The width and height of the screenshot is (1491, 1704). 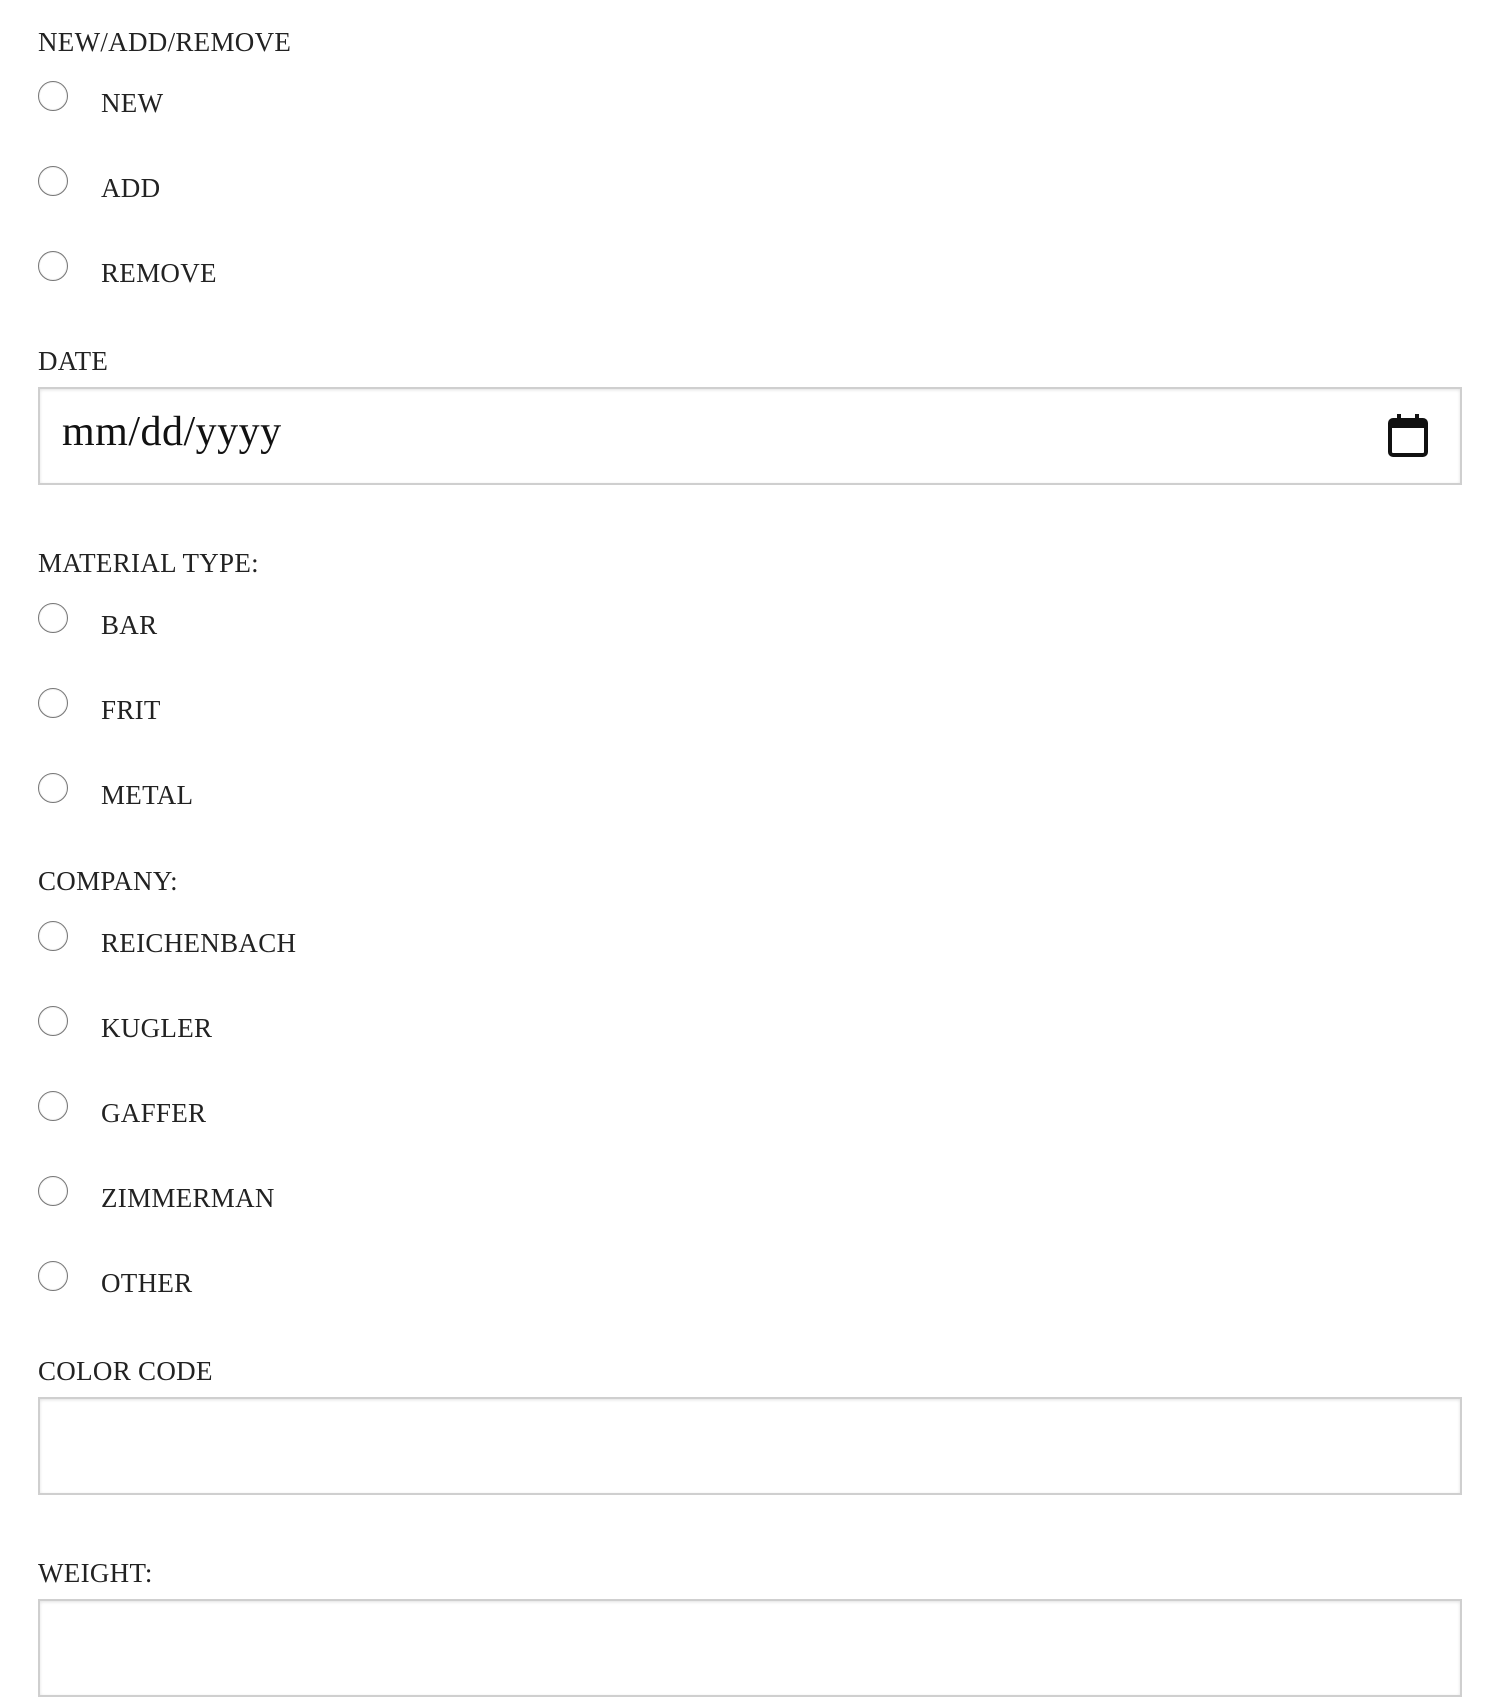 I want to click on radio-add, so click(x=53, y=181).